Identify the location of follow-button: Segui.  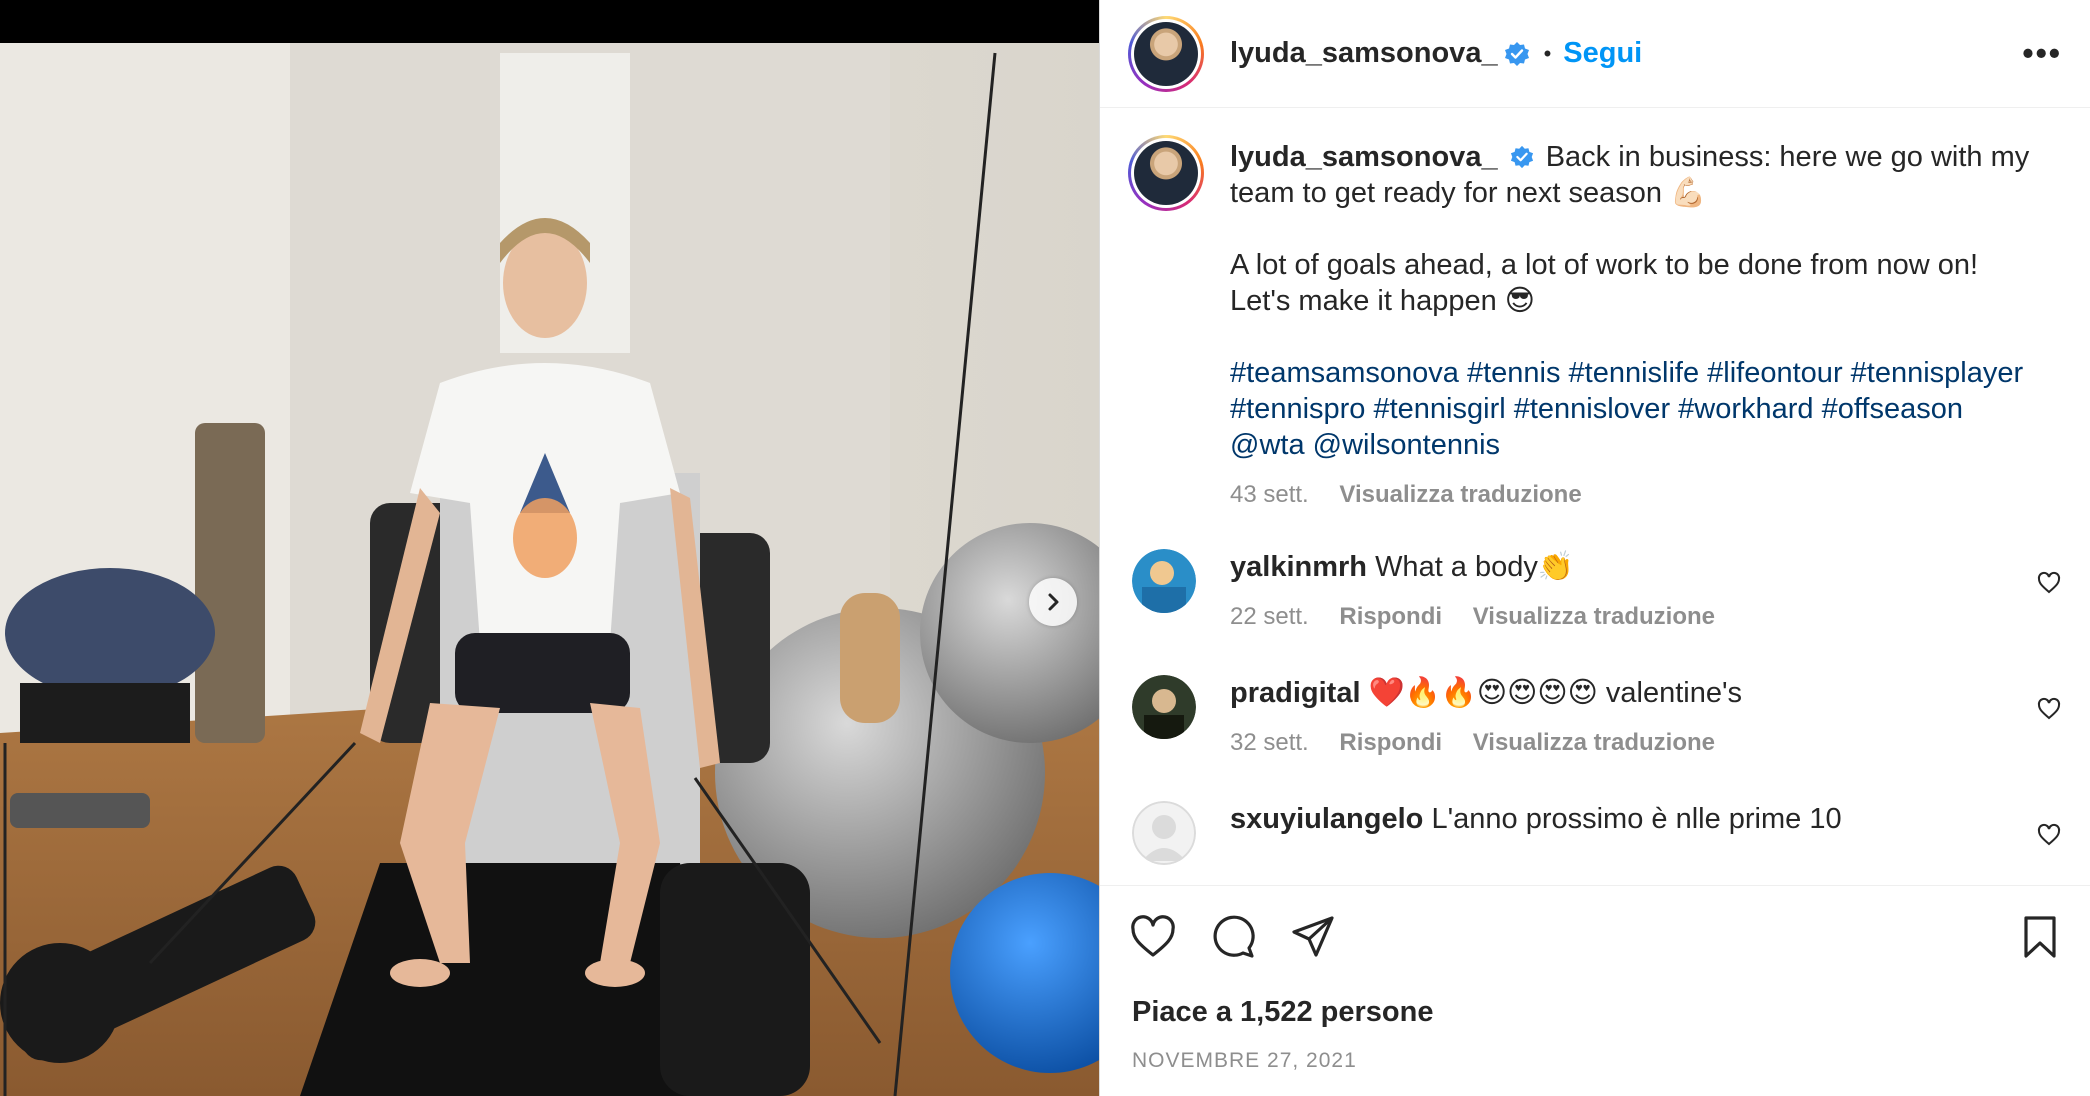
(1602, 53).